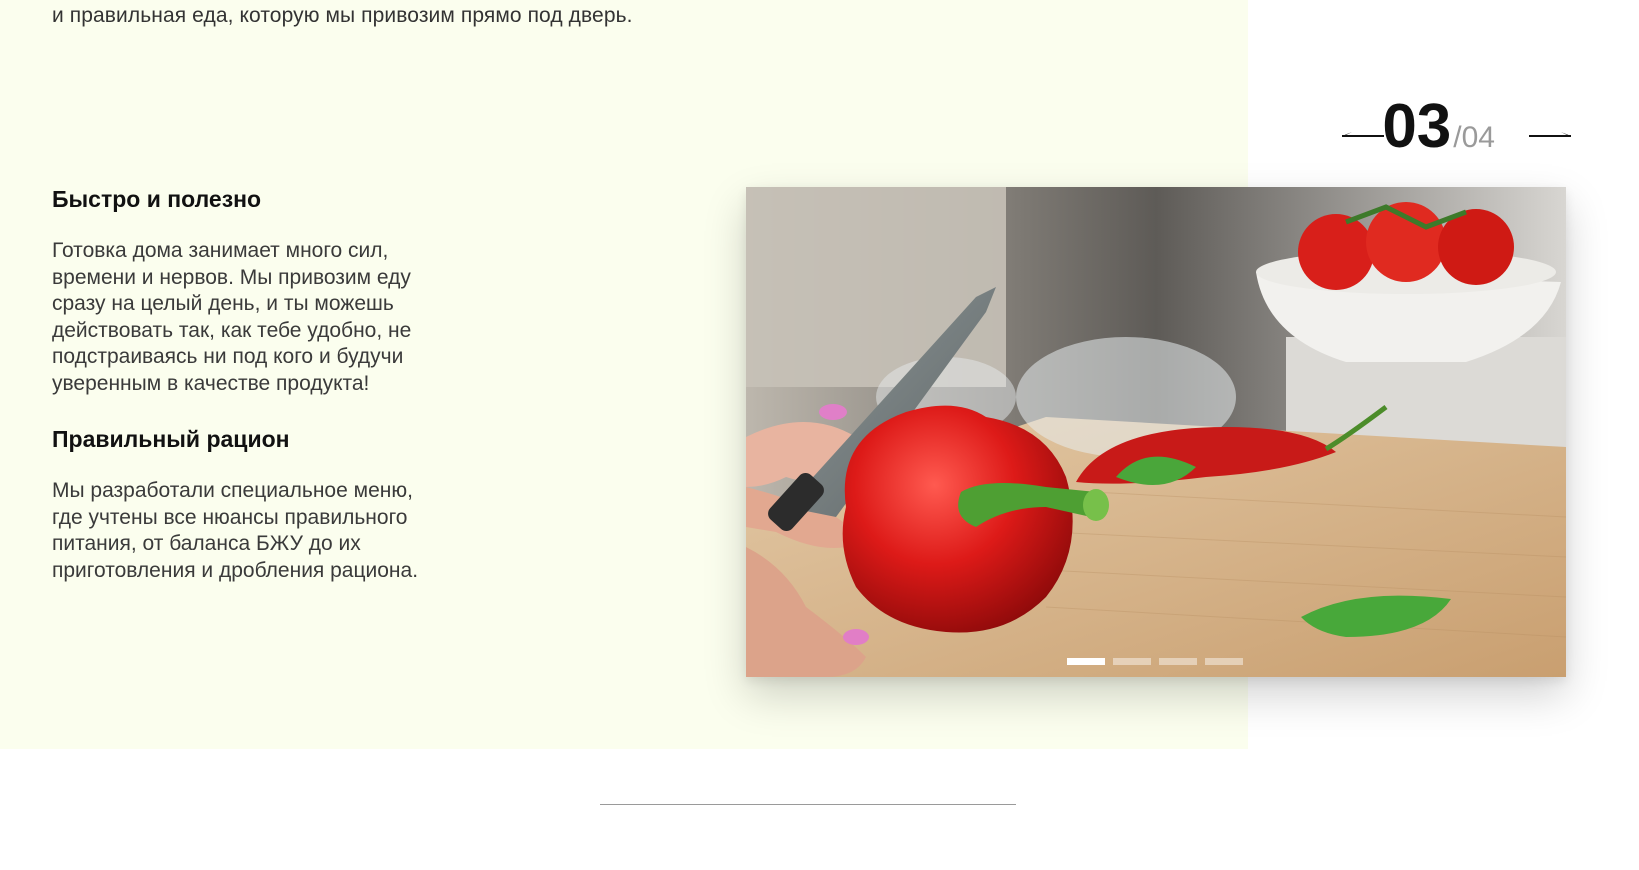  What do you see at coordinates (230, 517) in the screenshot?
I see `feature-text-line: где учтены все нюансы правильного` at bounding box center [230, 517].